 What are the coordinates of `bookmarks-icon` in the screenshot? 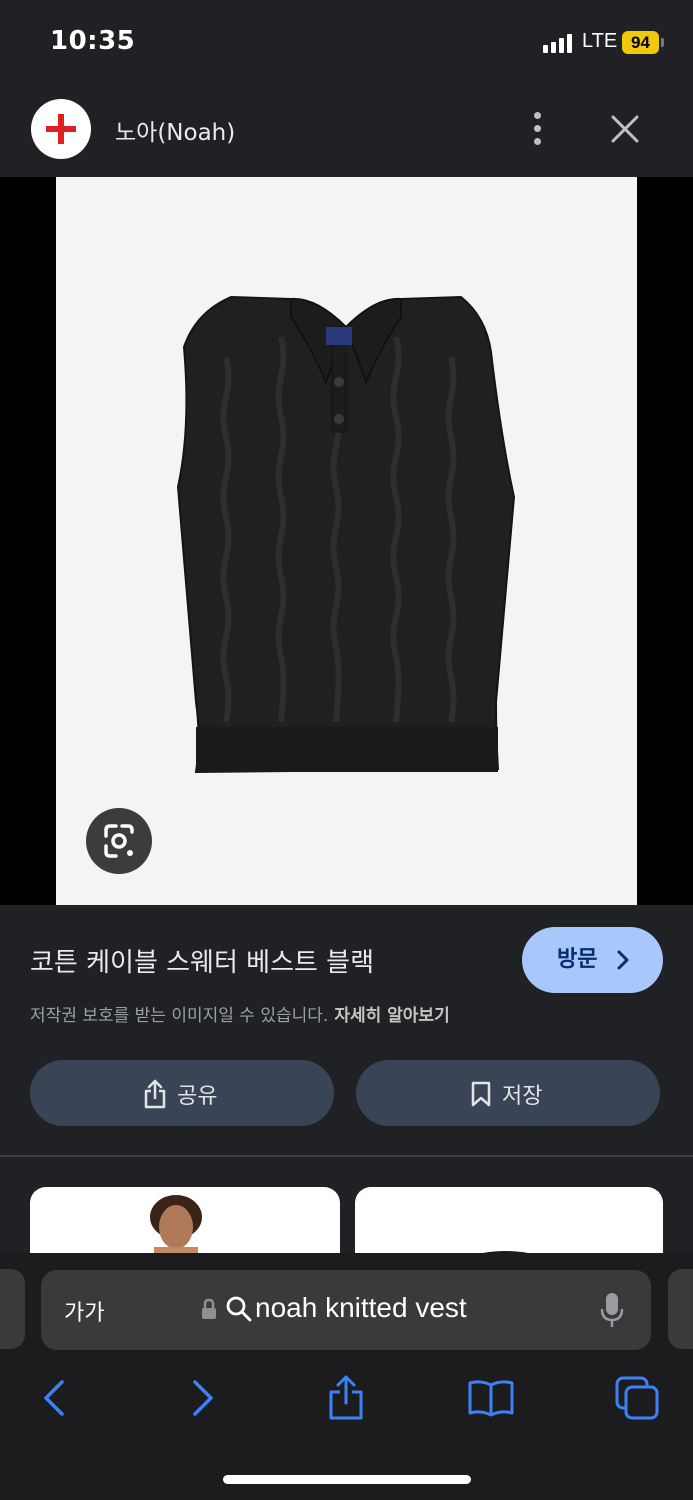 It's located at (491, 1398).